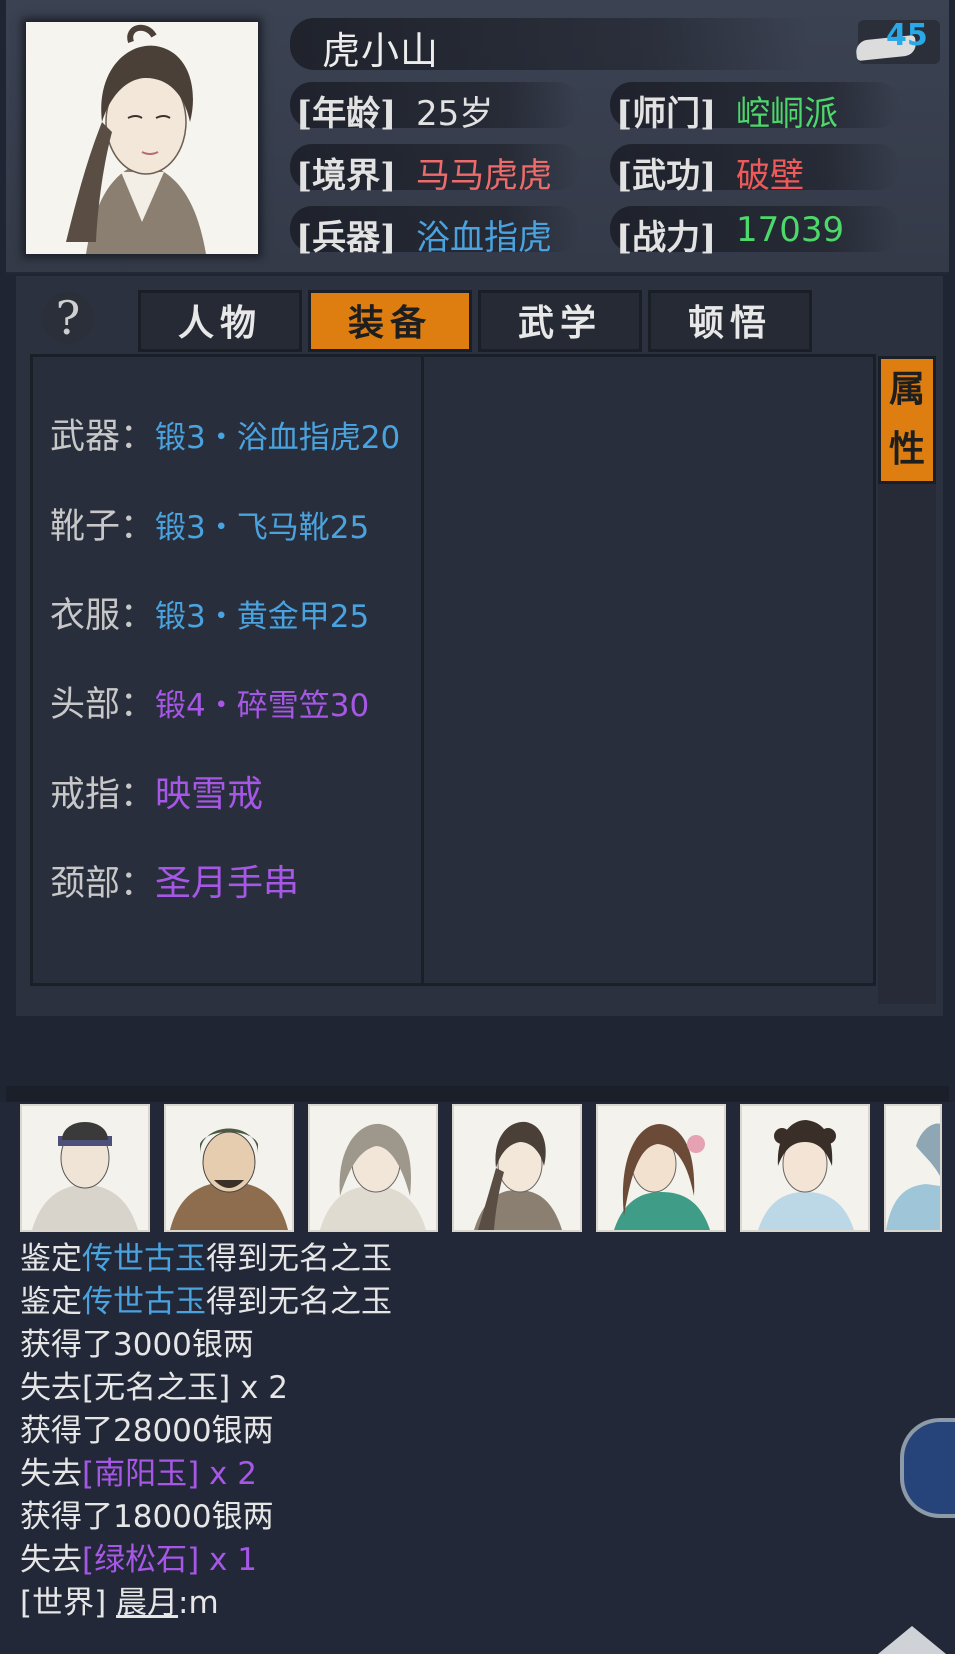  Describe the element at coordinates (666, 238) in the screenshot. I see `info-label: [战力]` at that location.